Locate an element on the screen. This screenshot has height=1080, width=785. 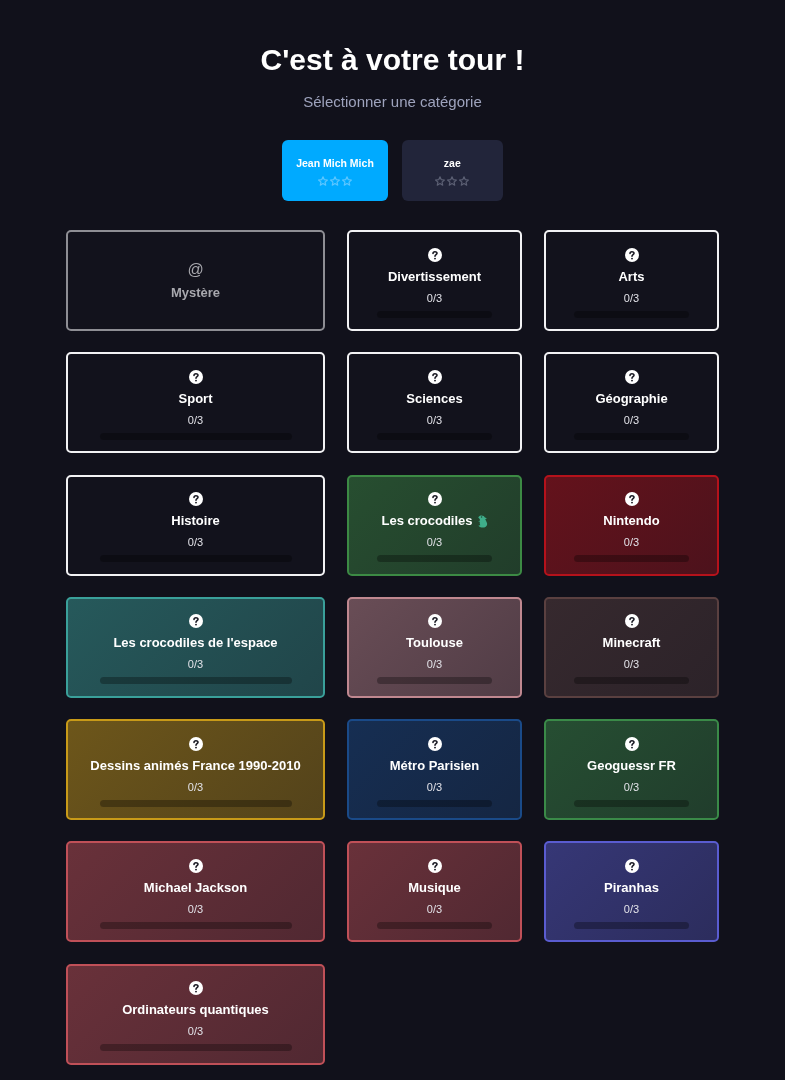
at-symbol: @ is located at coordinates (195, 269).